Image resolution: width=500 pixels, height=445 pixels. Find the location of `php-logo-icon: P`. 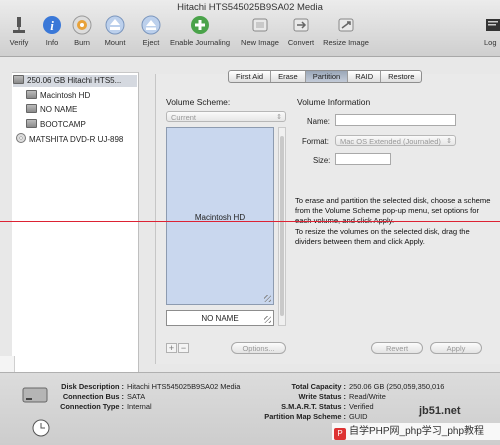

php-logo-icon: P is located at coordinates (340, 434).